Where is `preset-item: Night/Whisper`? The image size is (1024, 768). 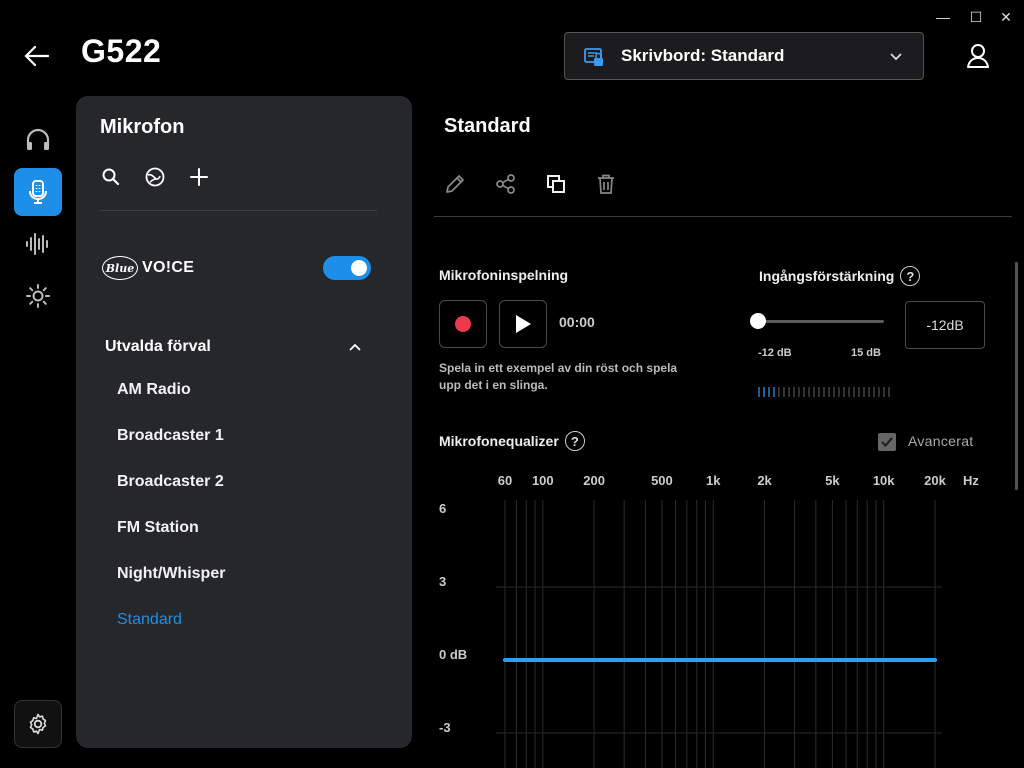
preset-item: Night/Whisper is located at coordinates (171, 574).